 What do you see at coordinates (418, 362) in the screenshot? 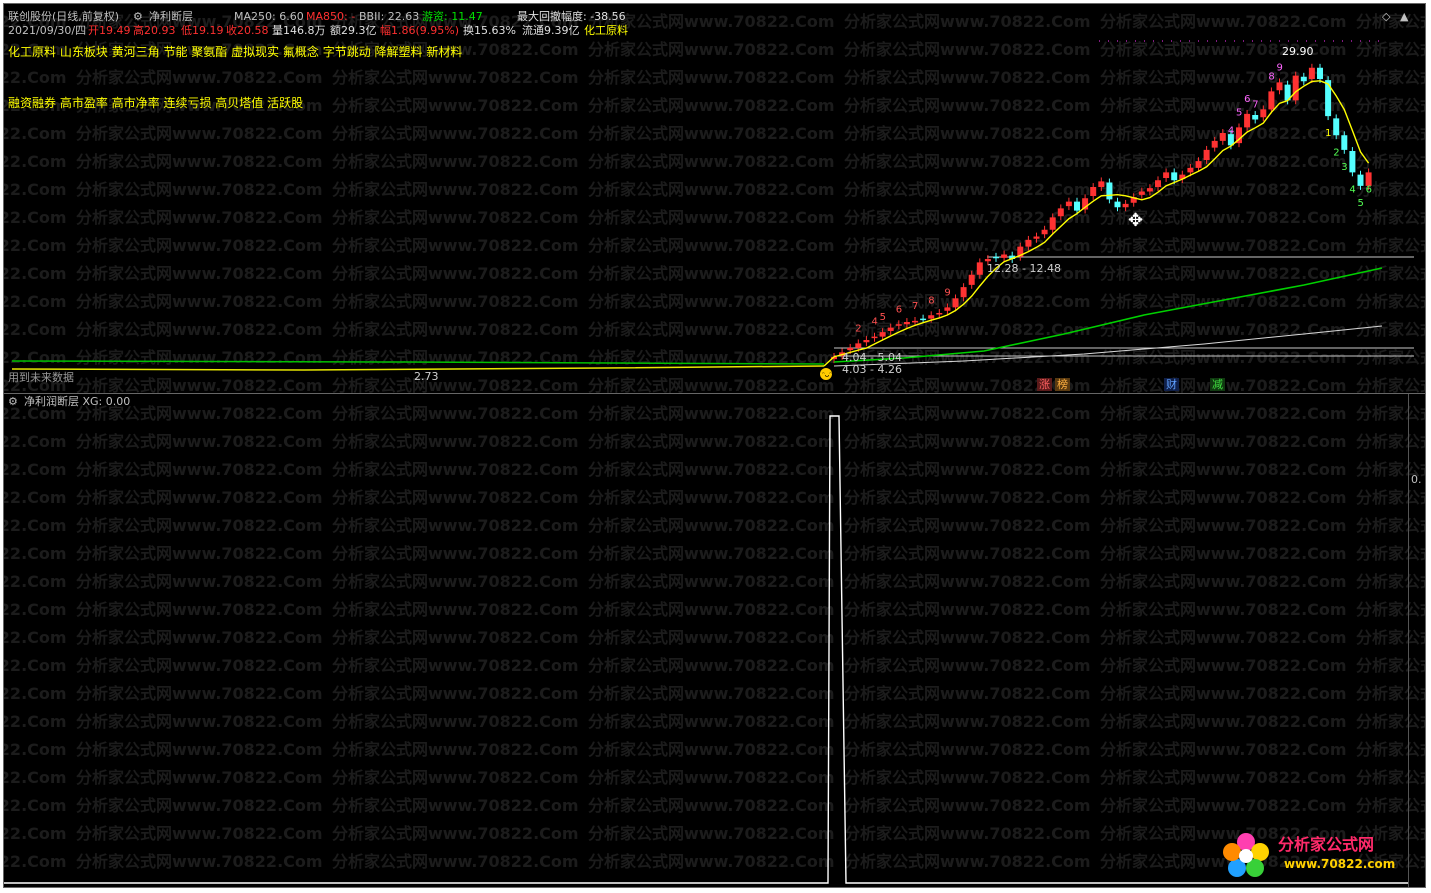
I see `flat-green-line` at bounding box center [418, 362].